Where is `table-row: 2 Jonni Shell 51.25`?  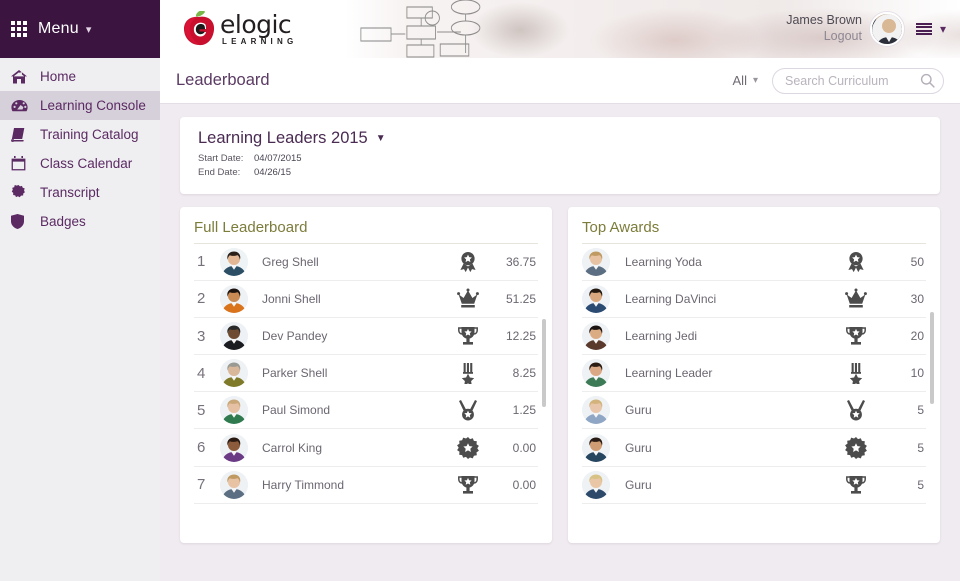 table-row: 2 Jonni Shell 51.25 is located at coordinates (366, 299).